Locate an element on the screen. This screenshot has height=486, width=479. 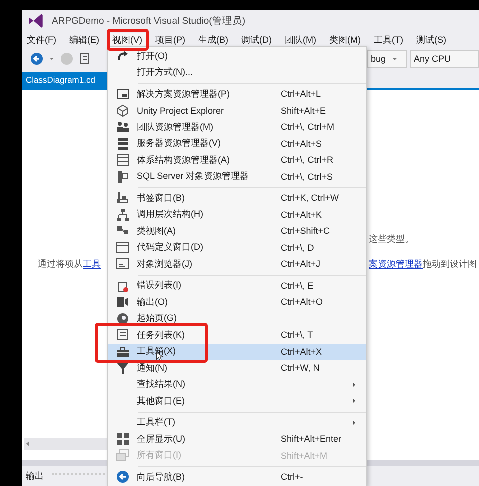
cube-icon is located at coordinates (123, 111).